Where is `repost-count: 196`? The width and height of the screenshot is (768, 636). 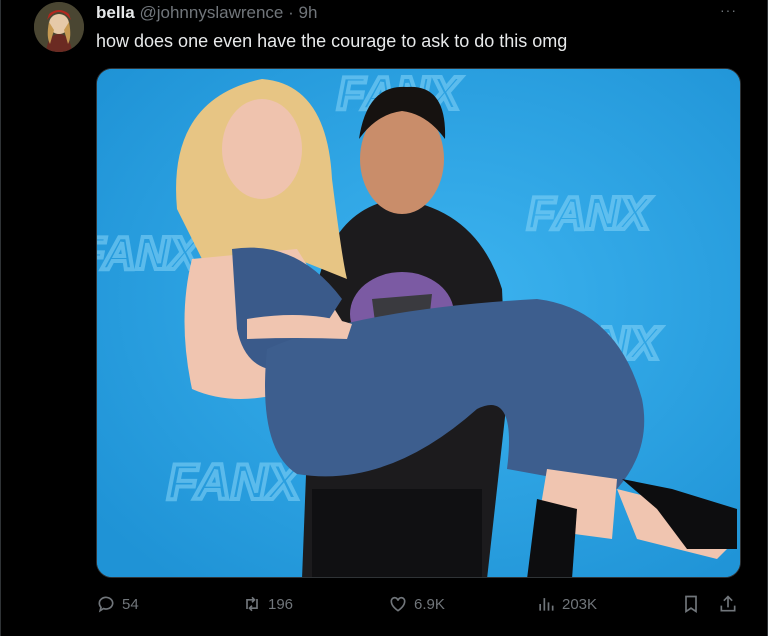 repost-count: 196 is located at coordinates (281, 604).